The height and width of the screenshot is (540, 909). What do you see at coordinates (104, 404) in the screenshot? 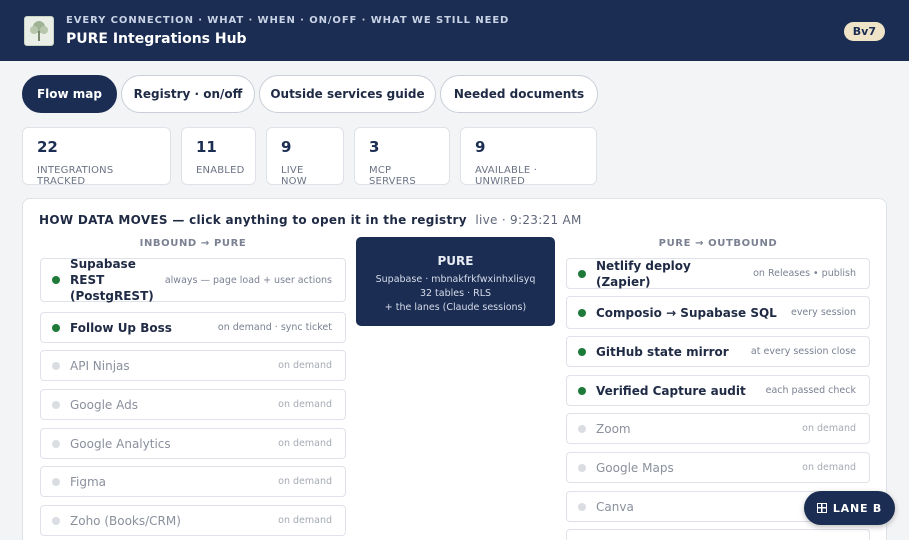
I see `item-name: Google Ads` at bounding box center [104, 404].